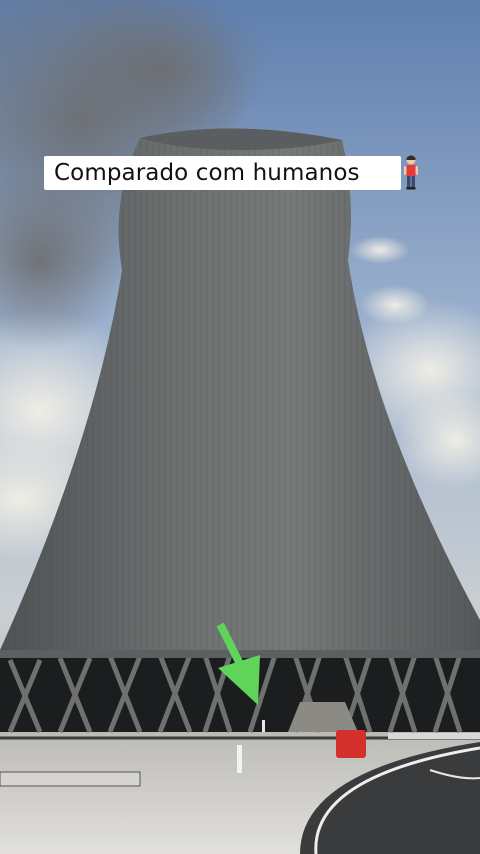  What do you see at coordinates (263, 726) in the screenshot?
I see `tiny-human` at bounding box center [263, 726].